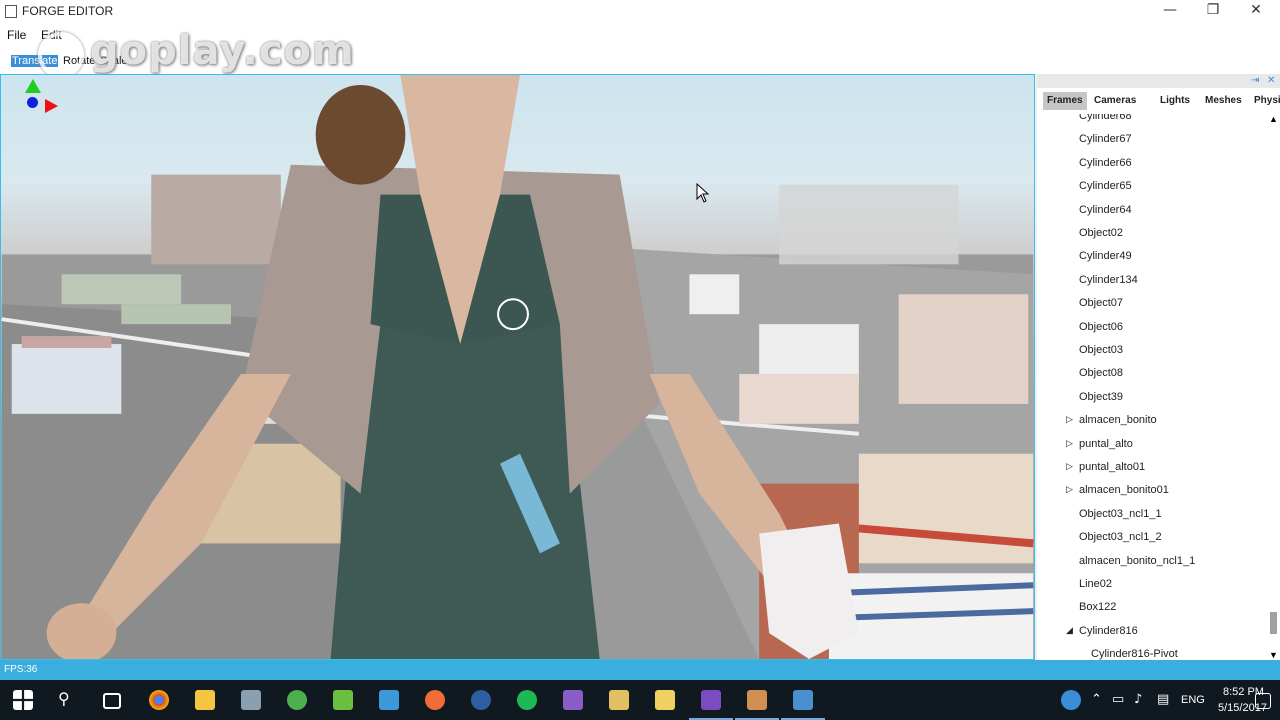 This screenshot has width=1280, height=720. Describe the element at coordinates (1118, 420) in the screenshot. I see `tree-item-label: almacen_bonito` at that location.